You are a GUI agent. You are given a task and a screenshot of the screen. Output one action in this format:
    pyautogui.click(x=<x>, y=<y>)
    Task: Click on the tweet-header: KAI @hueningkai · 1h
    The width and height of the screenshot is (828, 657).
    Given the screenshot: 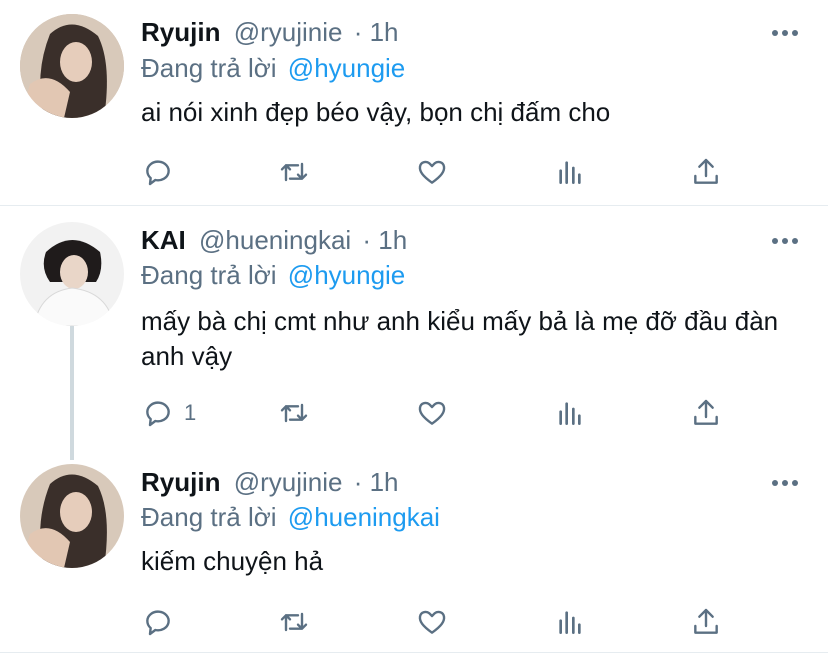 What is the action you would take?
    pyautogui.click(x=274, y=240)
    